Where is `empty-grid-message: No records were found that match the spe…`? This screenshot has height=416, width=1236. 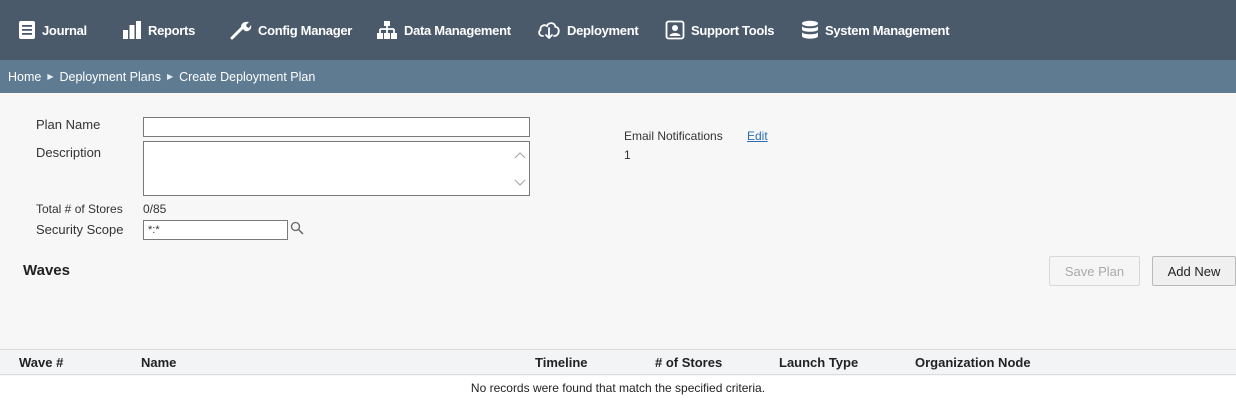 empty-grid-message: No records were found that match the spe… is located at coordinates (618, 388).